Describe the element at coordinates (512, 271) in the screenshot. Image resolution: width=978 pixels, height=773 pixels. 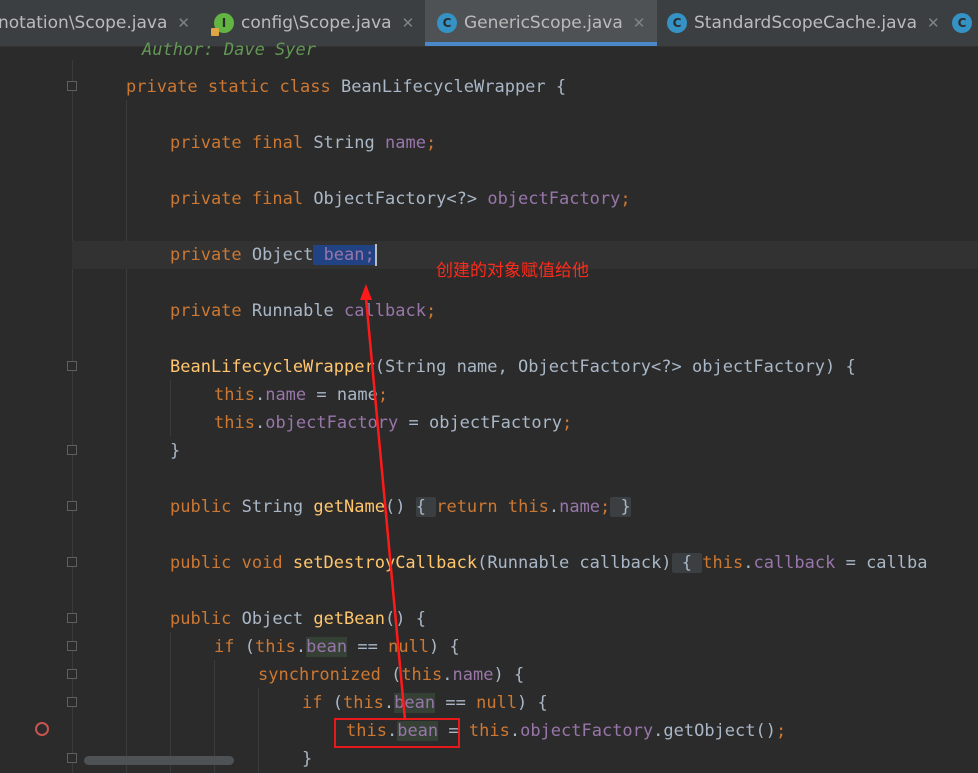
I see `annotation-text: 创建的对象赋值给他` at that location.